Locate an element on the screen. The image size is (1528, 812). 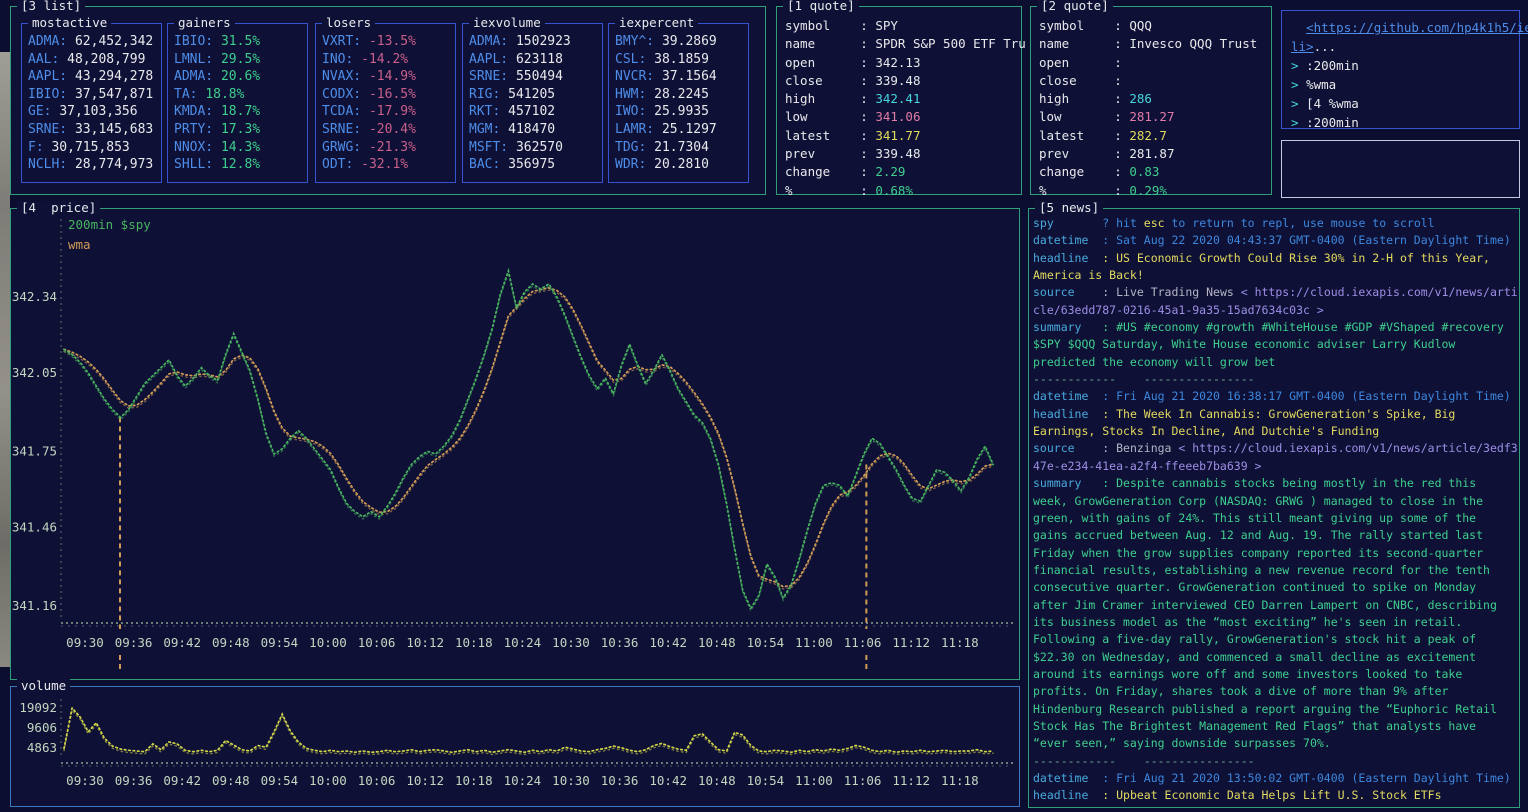
quote-row-%: % : 0.29% is located at coordinates (1151, 191).